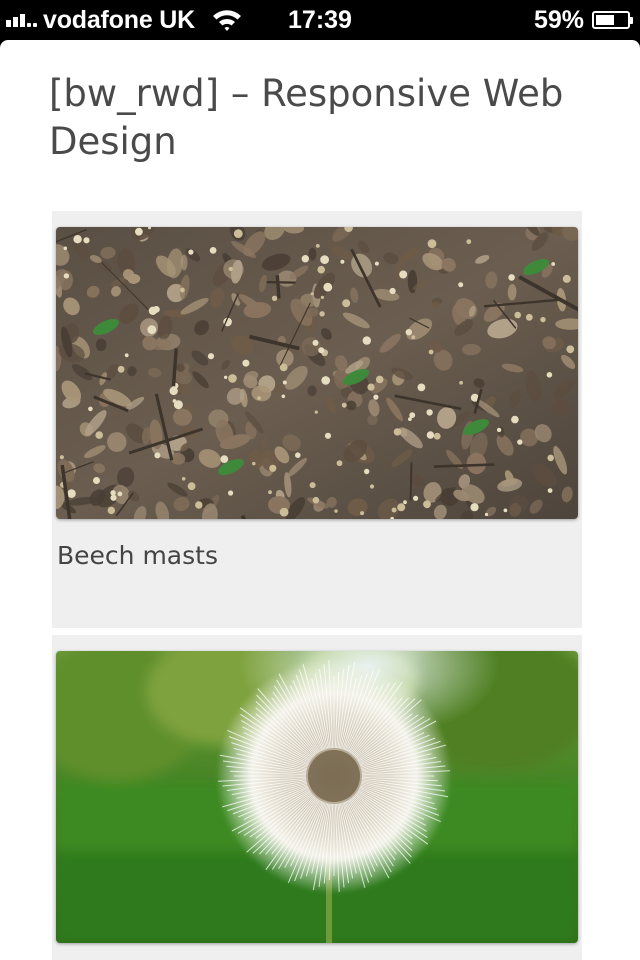  Describe the element at coordinates (137, 555) in the screenshot. I see `gallery-caption: Beech masts` at that location.